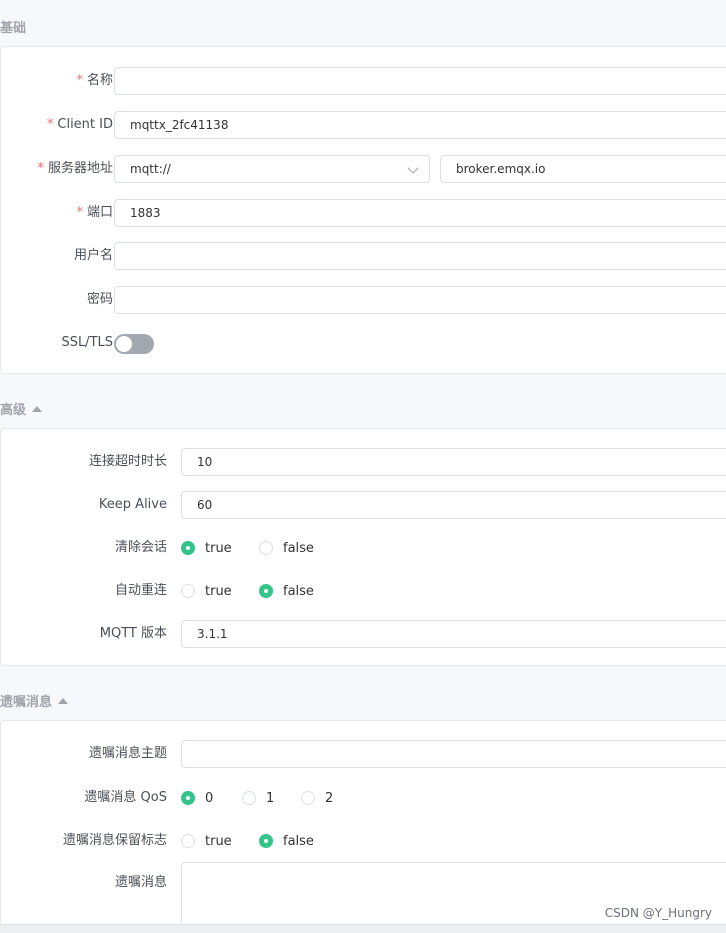 The image size is (726, 933). I want to click on client-id-label: * Client ID, so click(79, 124).